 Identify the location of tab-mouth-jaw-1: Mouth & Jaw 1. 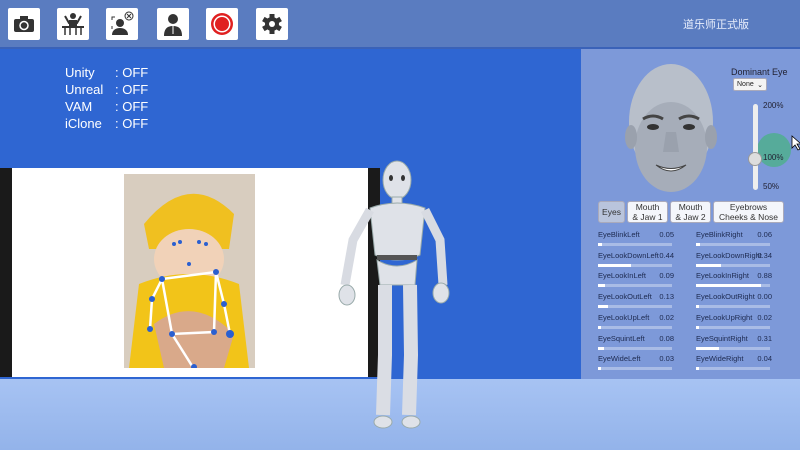
(647, 212).